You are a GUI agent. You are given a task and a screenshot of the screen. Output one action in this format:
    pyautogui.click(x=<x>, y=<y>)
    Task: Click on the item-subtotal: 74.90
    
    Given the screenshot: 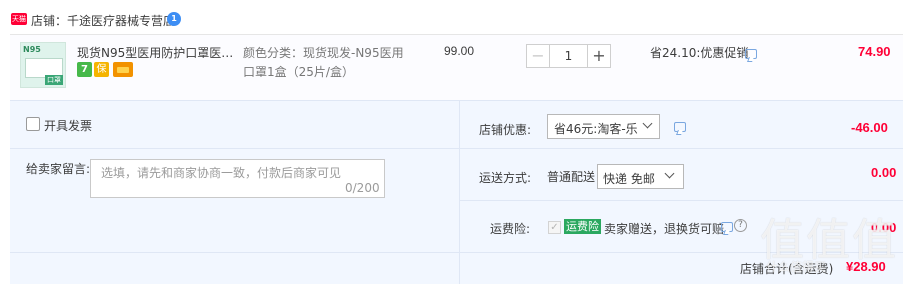 What is the action you would take?
    pyautogui.click(x=874, y=51)
    